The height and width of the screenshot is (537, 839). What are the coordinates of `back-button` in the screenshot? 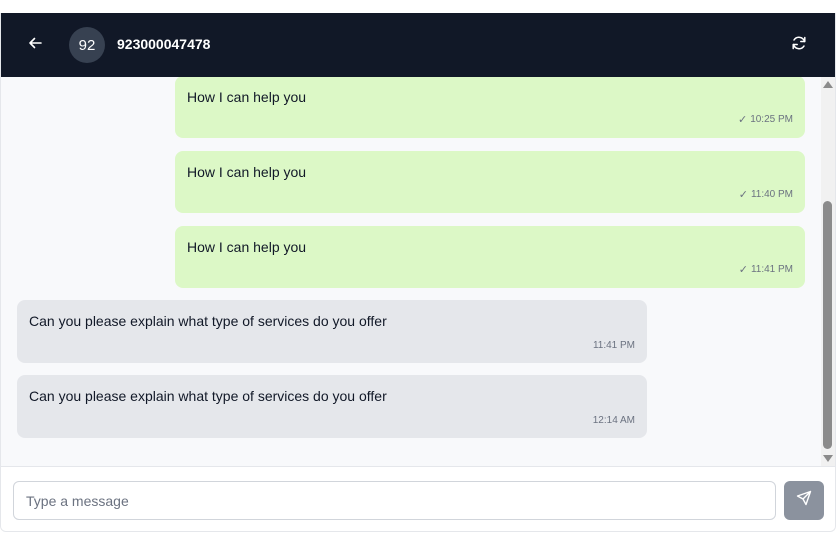 It's located at (35, 45).